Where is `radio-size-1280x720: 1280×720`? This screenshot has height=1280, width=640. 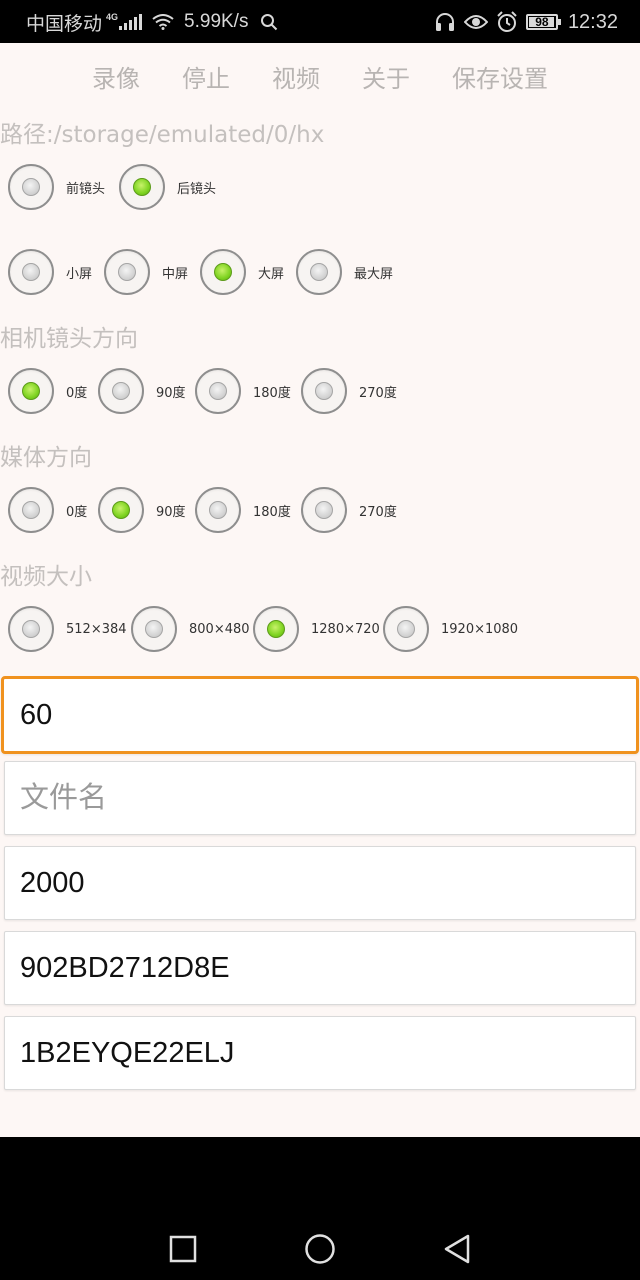
radio-size-1280x720: 1280×720 is located at coordinates (316, 629).